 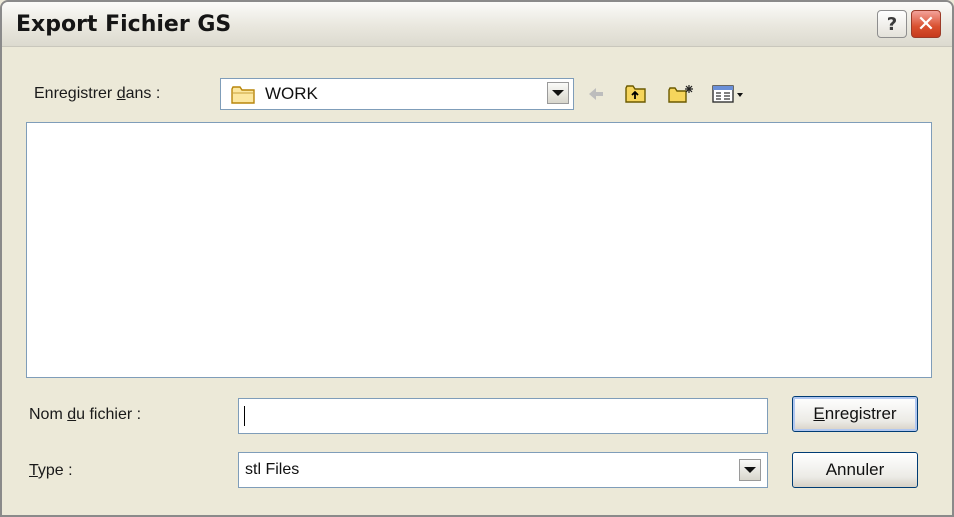 What do you see at coordinates (729, 94) in the screenshot?
I see `view-menu-icon` at bounding box center [729, 94].